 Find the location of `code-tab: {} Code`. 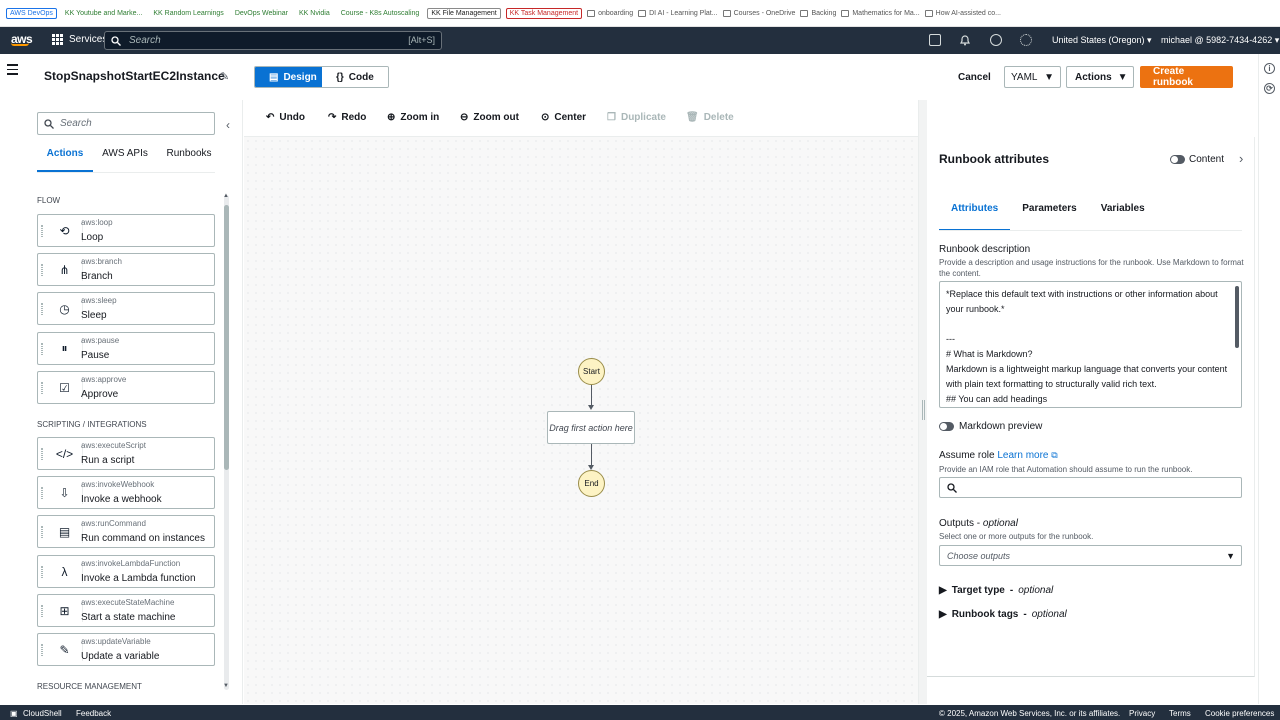

code-tab: {} Code is located at coordinates (355, 77).